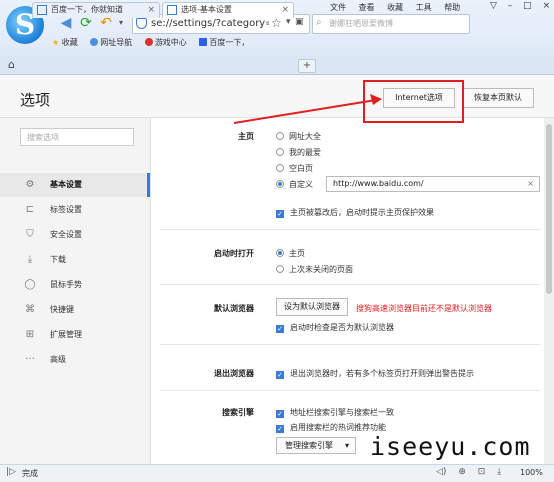 This screenshot has width=554, height=482. Describe the element at coordinates (148, 42) in the screenshot. I see `game-icon` at that location.